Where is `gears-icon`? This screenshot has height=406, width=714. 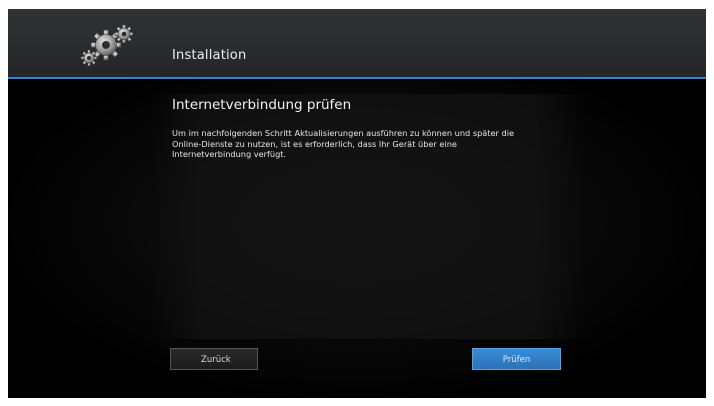
gears-icon is located at coordinates (107, 46).